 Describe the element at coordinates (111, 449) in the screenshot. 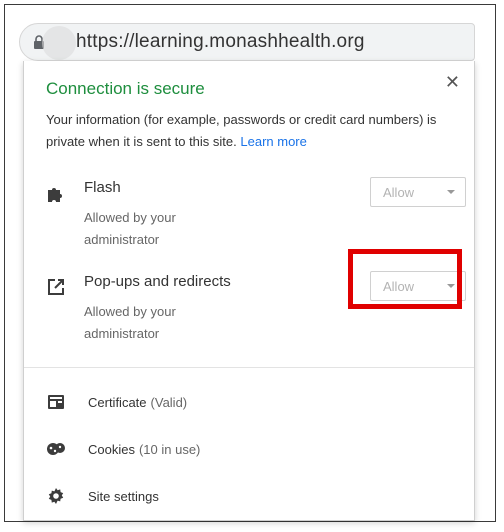

I see `cookies-label: Cookies` at that location.